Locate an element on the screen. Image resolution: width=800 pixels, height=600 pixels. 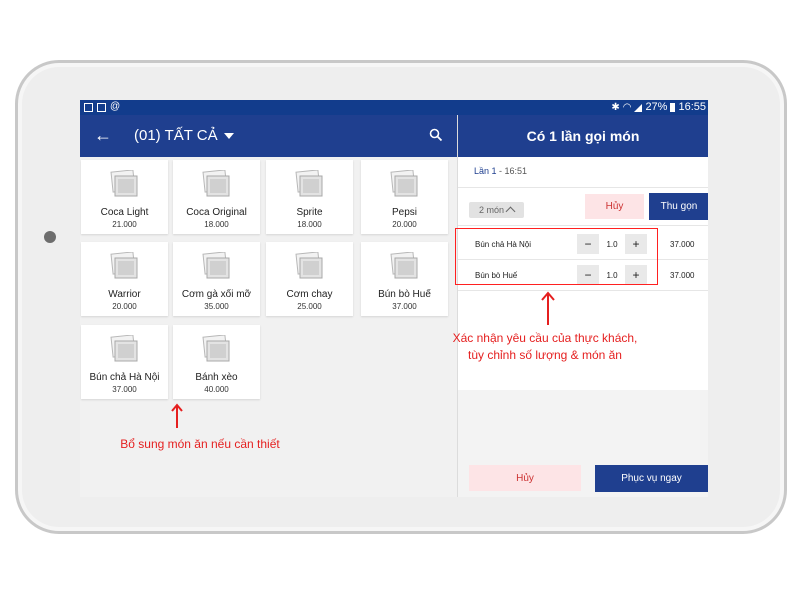
bluetooth-icon: ✱ is located at coordinates (615, 107).